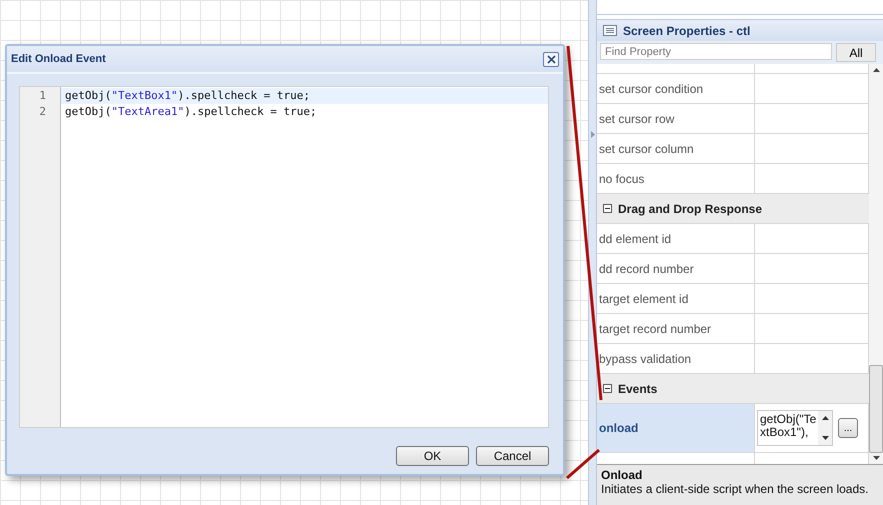  I want to click on code-line: getObj("TextArea1").spellcheck = true;, so click(191, 112).